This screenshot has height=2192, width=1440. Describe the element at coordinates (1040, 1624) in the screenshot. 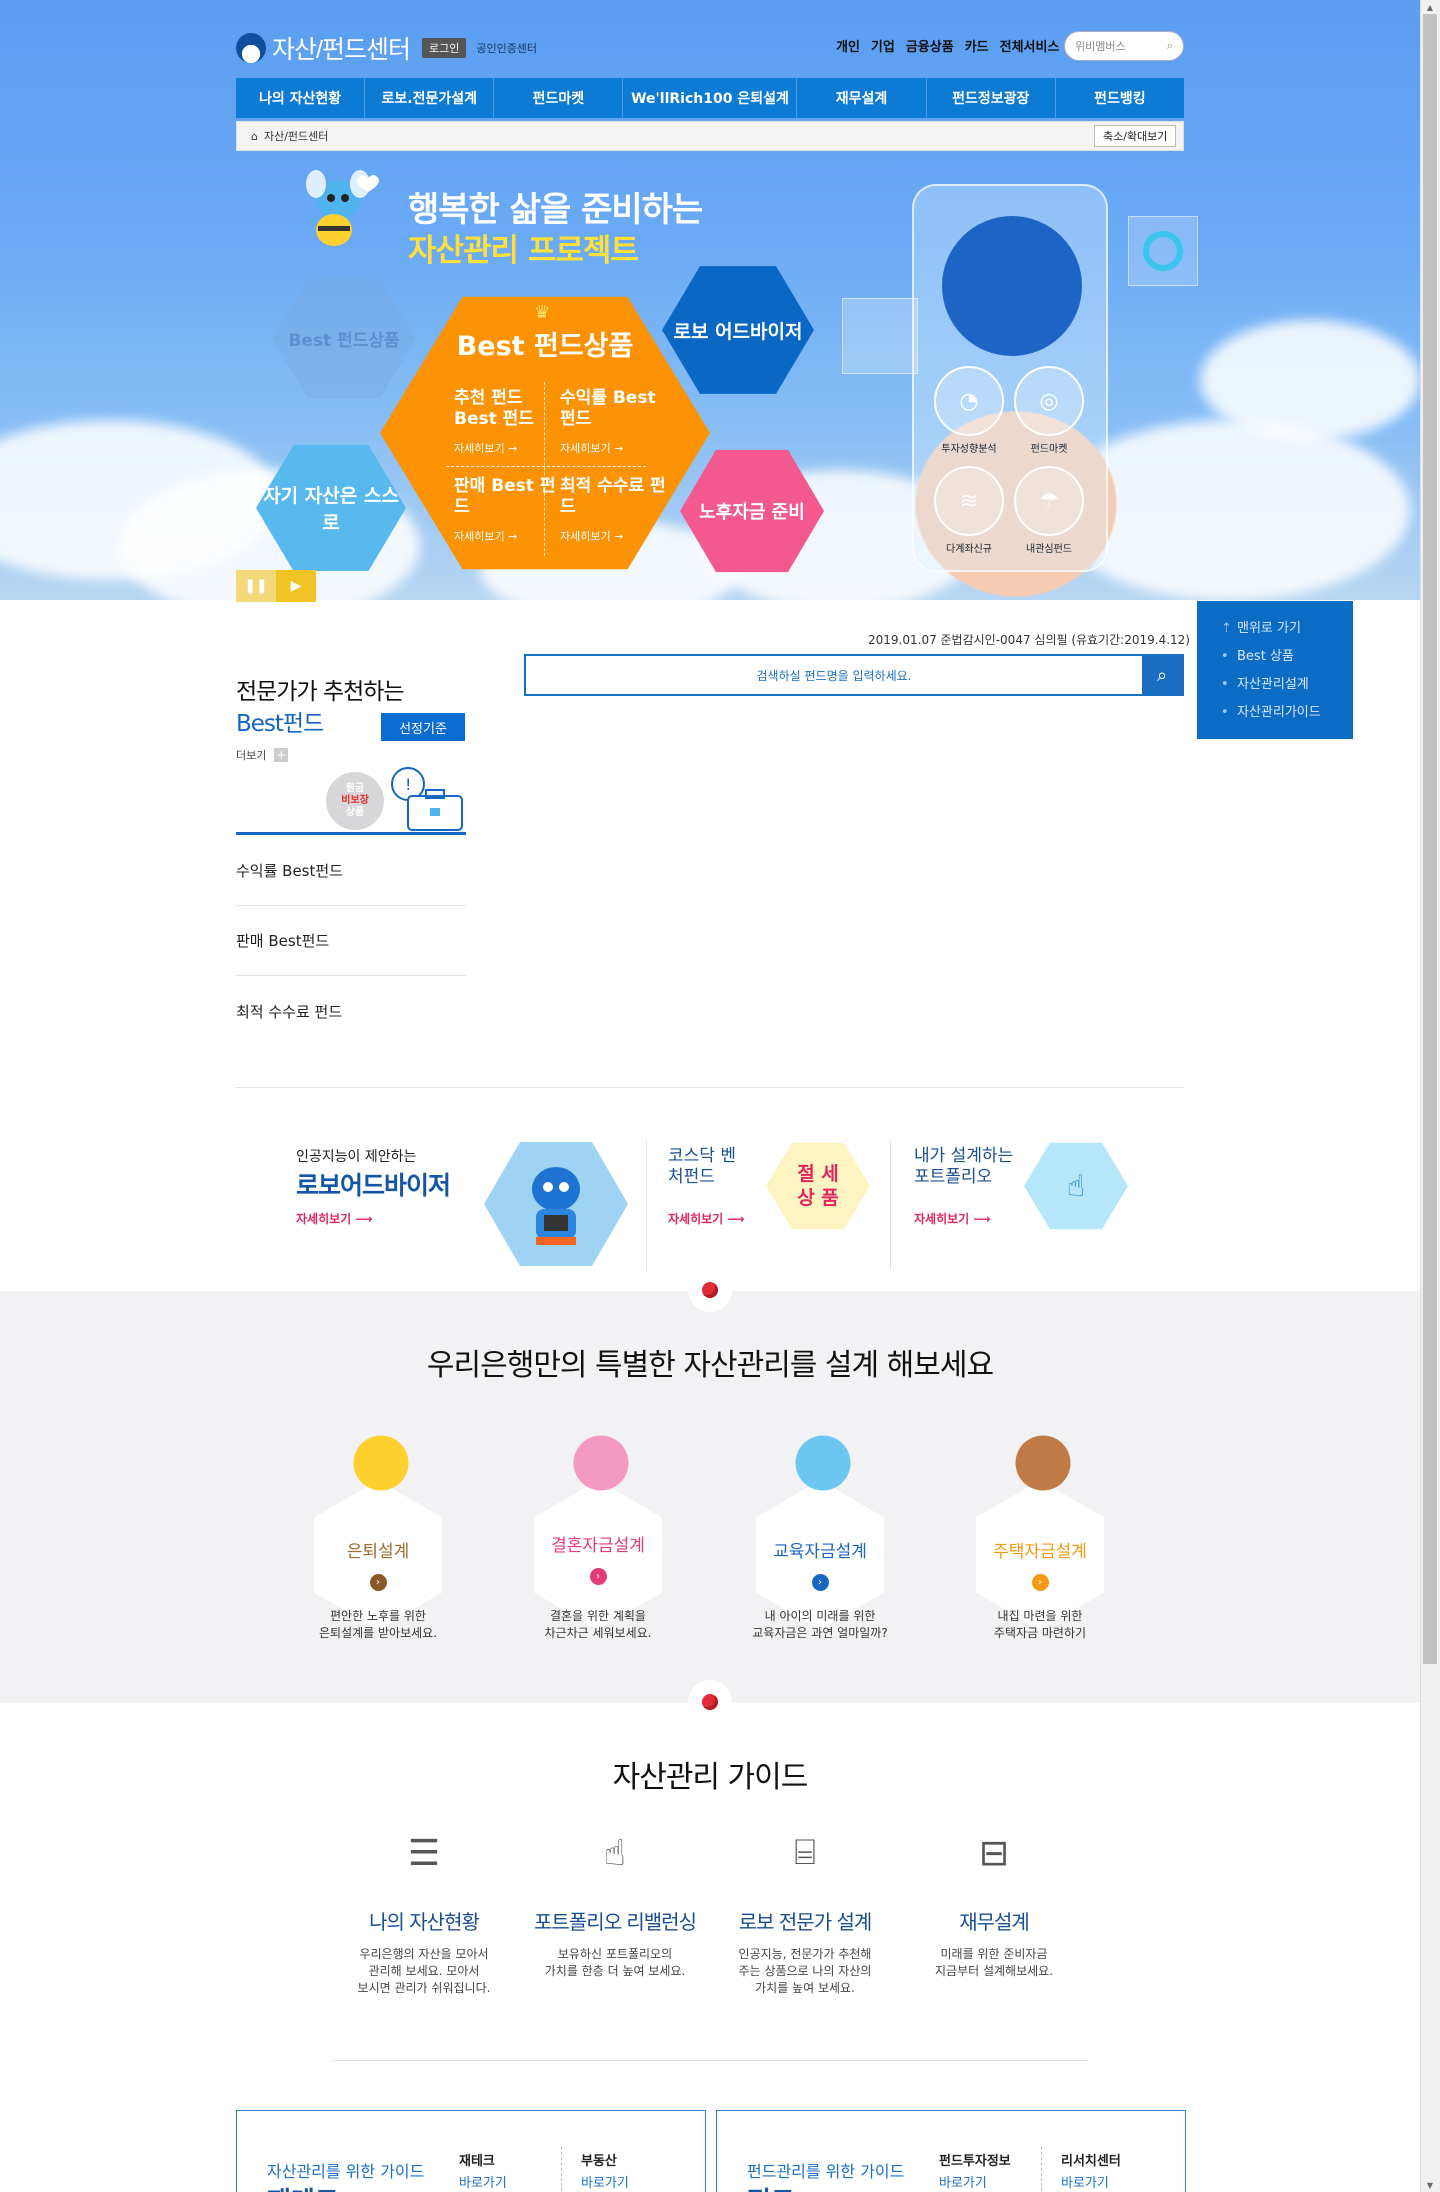

I see `card-housing-desc: 내집 마련을 위한 주택자금 마련하기` at that location.